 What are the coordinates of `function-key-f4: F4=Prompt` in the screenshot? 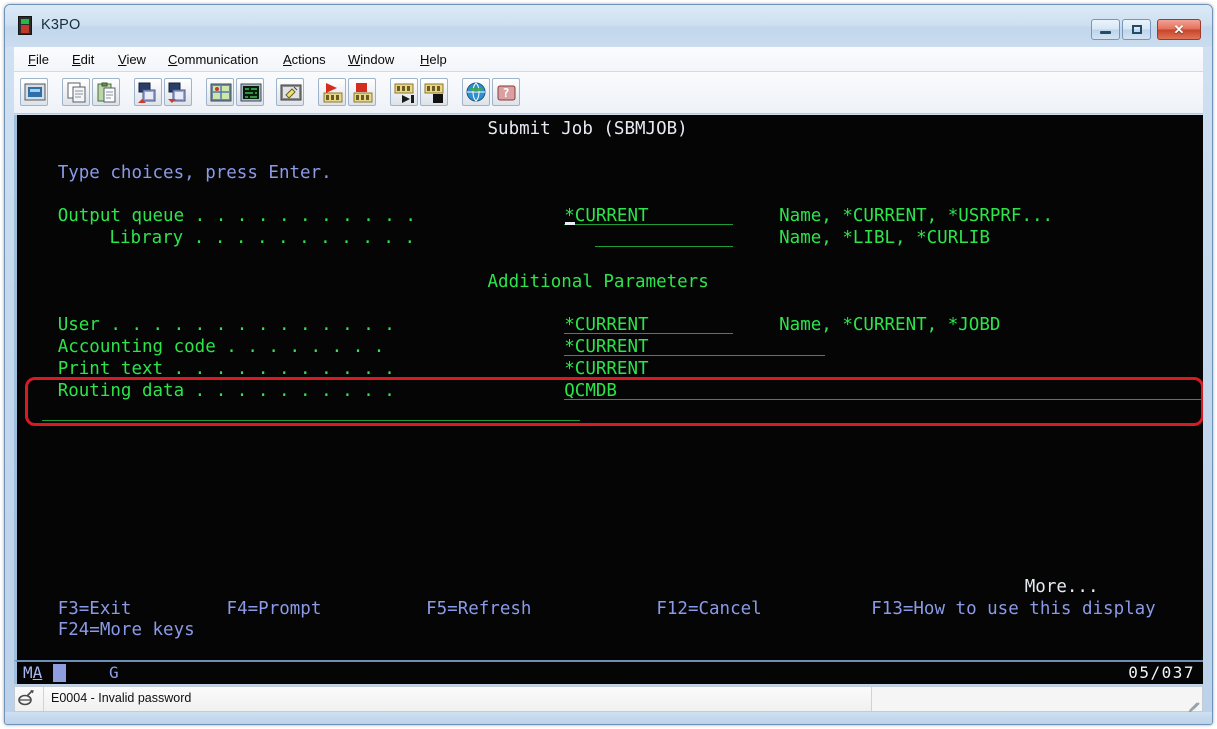 It's located at (274, 610).